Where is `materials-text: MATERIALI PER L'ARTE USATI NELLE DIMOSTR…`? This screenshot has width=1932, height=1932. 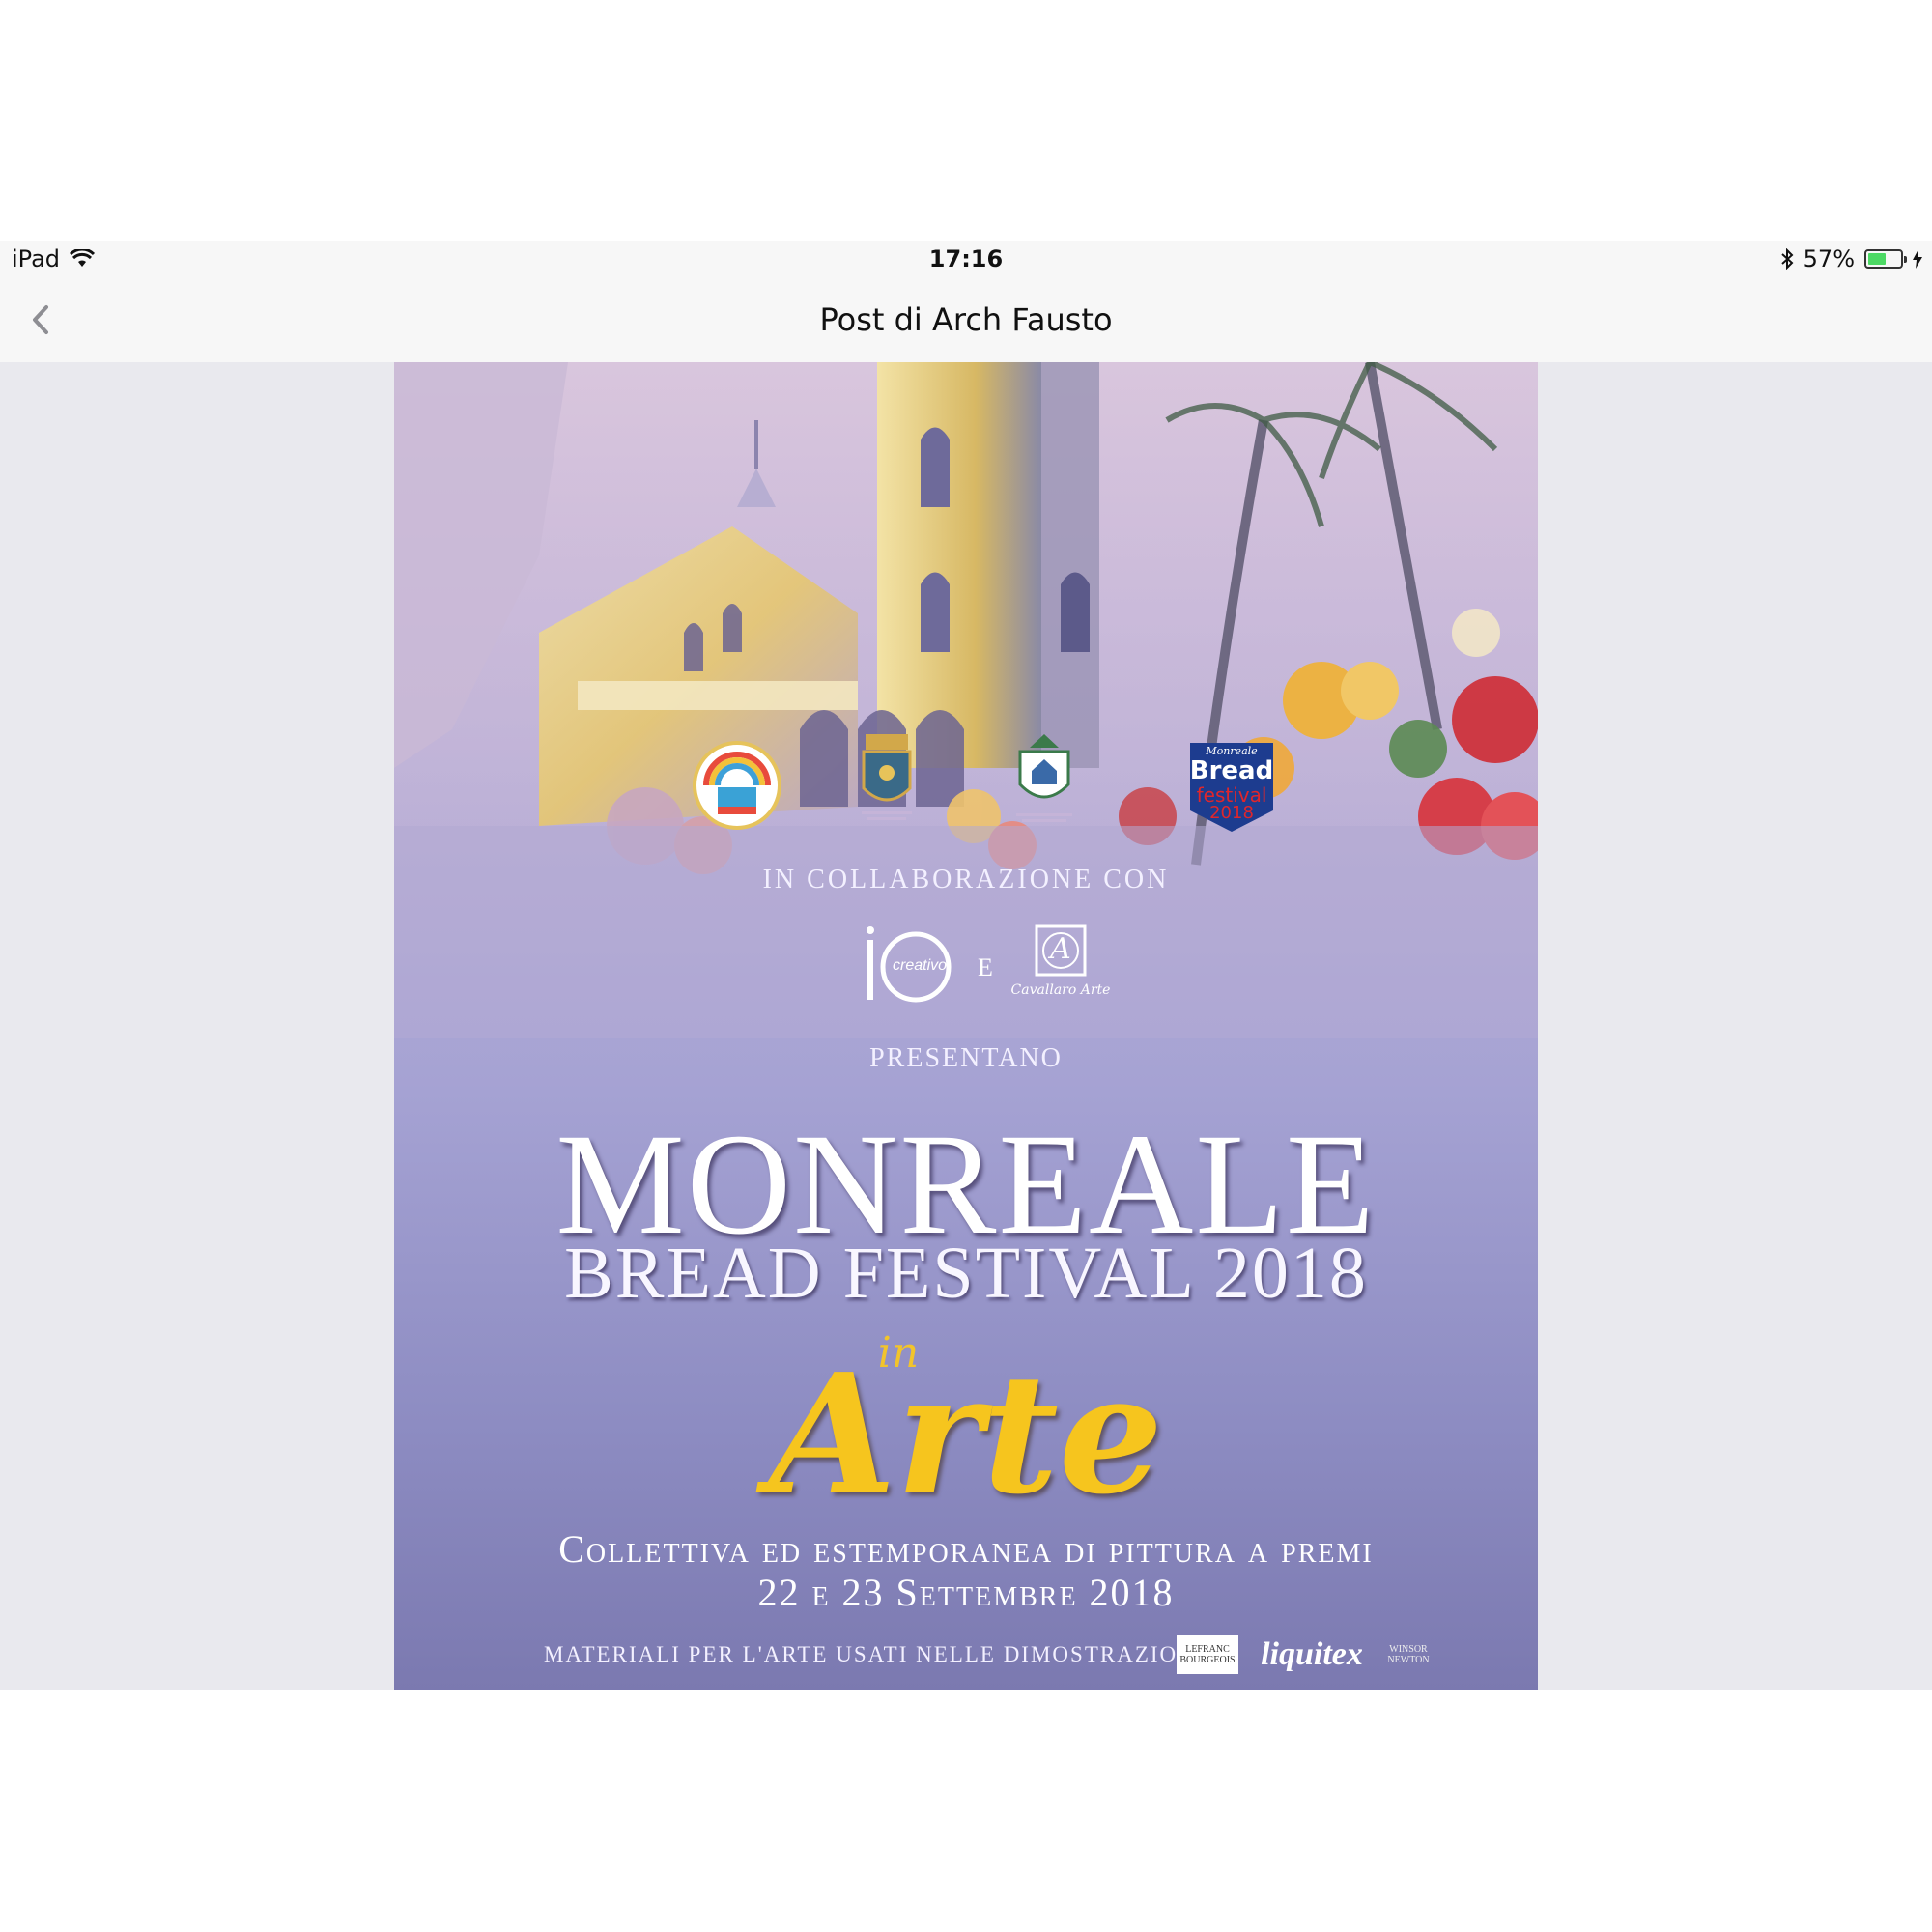
materials-text: MATERIALI PER L'ARTE USATI NELLE DIMOSTR… is located at coordinates (875, 1654).